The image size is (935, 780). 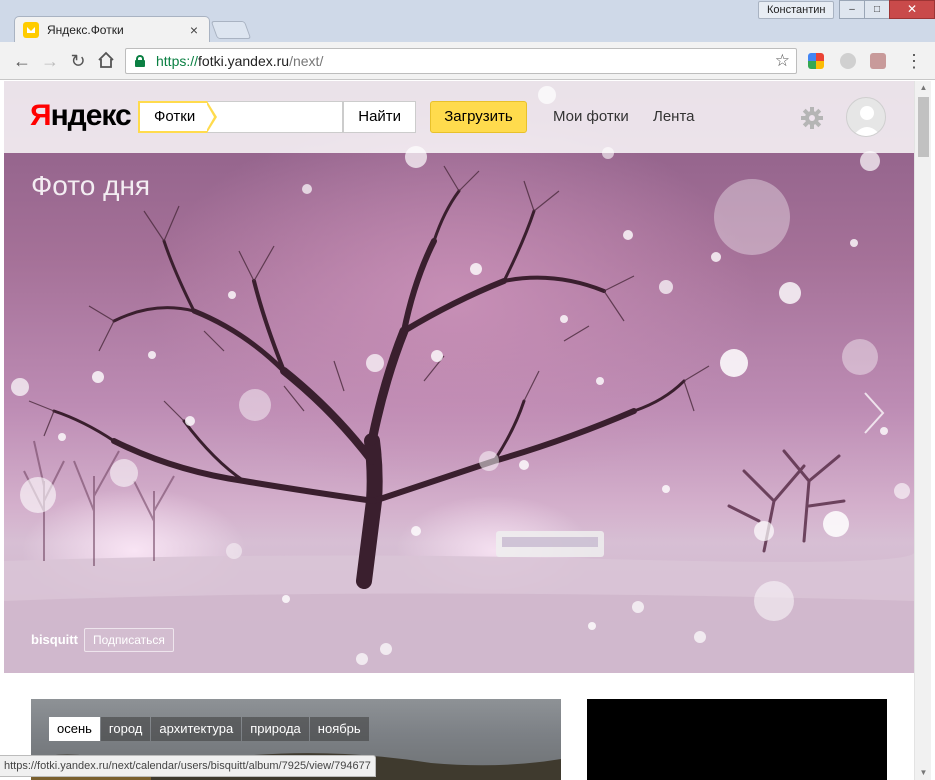 I want to click on url-scheme: https://, so click(x=177, y=61).